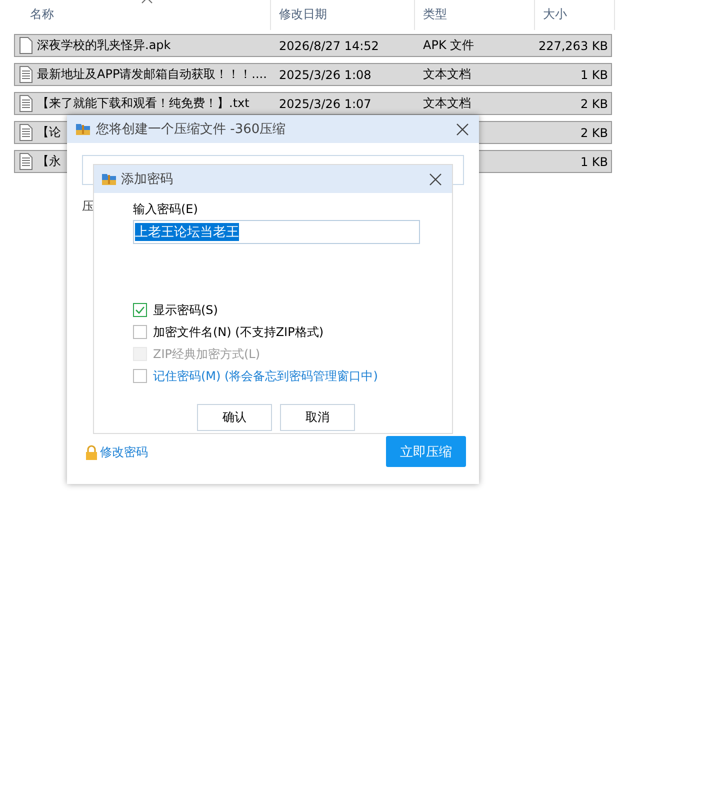 Image resolution: width=706 pixels, height=789 pixels. Describe the element at coordinates (573, 45) in the screenshot. I see `file-size: 227,263 KB` at that location.